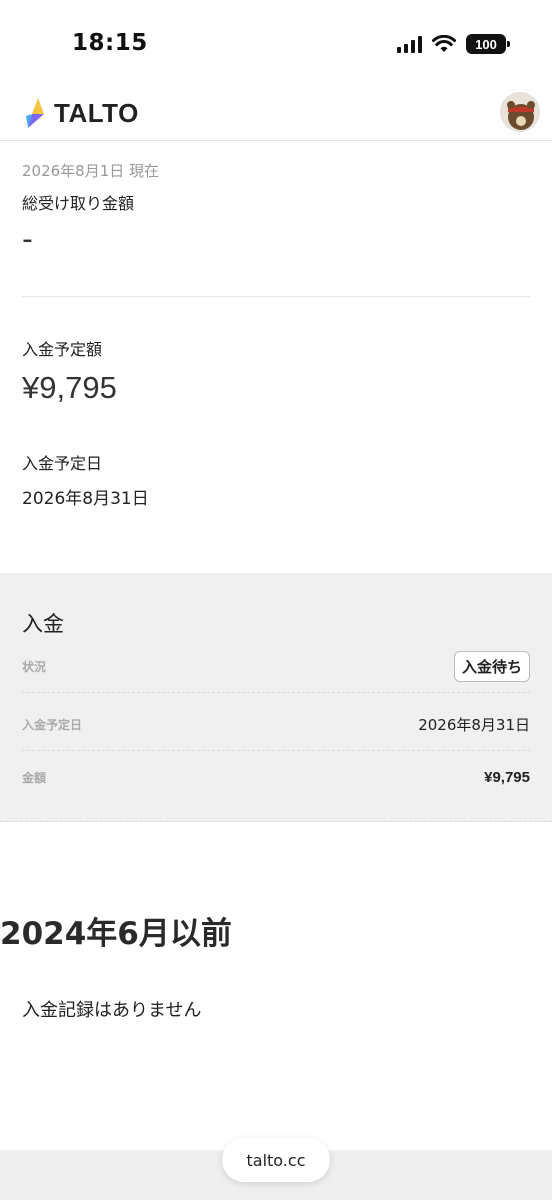 Image resolution: width=552 pixels, height=1200 pixels. Describe the element at coordinates (69, 387) in the screenshot. I see `scheduled-amount-value: ¥9,795` at that location.